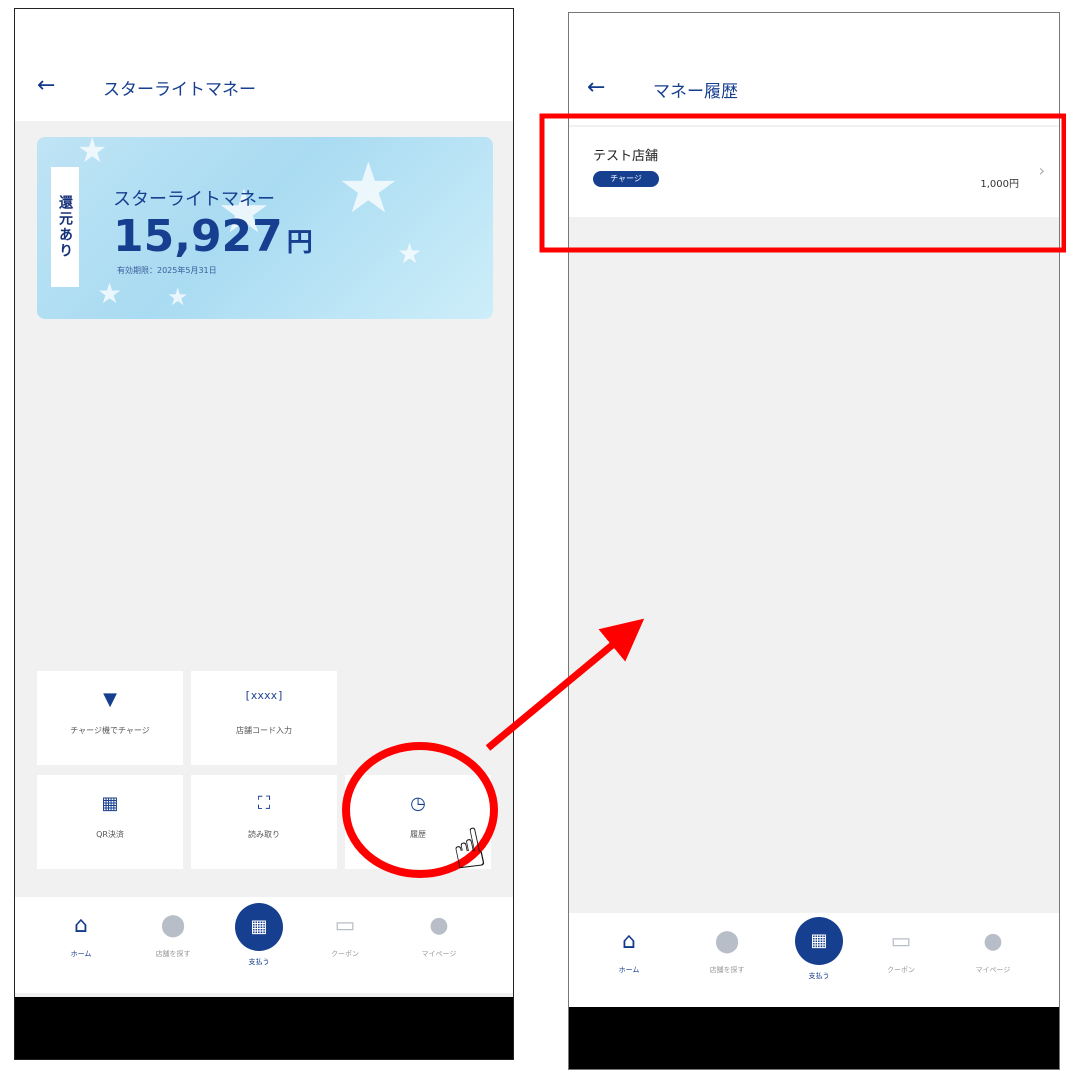 The width and height of the screenshot is (1066, 1070). I want to click on highlight-box, so click(802, 183).